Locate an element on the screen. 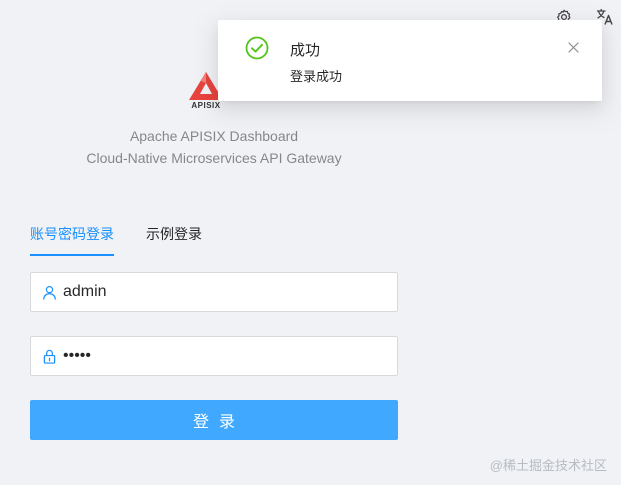 This screenshot has height=485, width=621. success-notification: 成功 登录成功 is located at coordinates (410, 60).